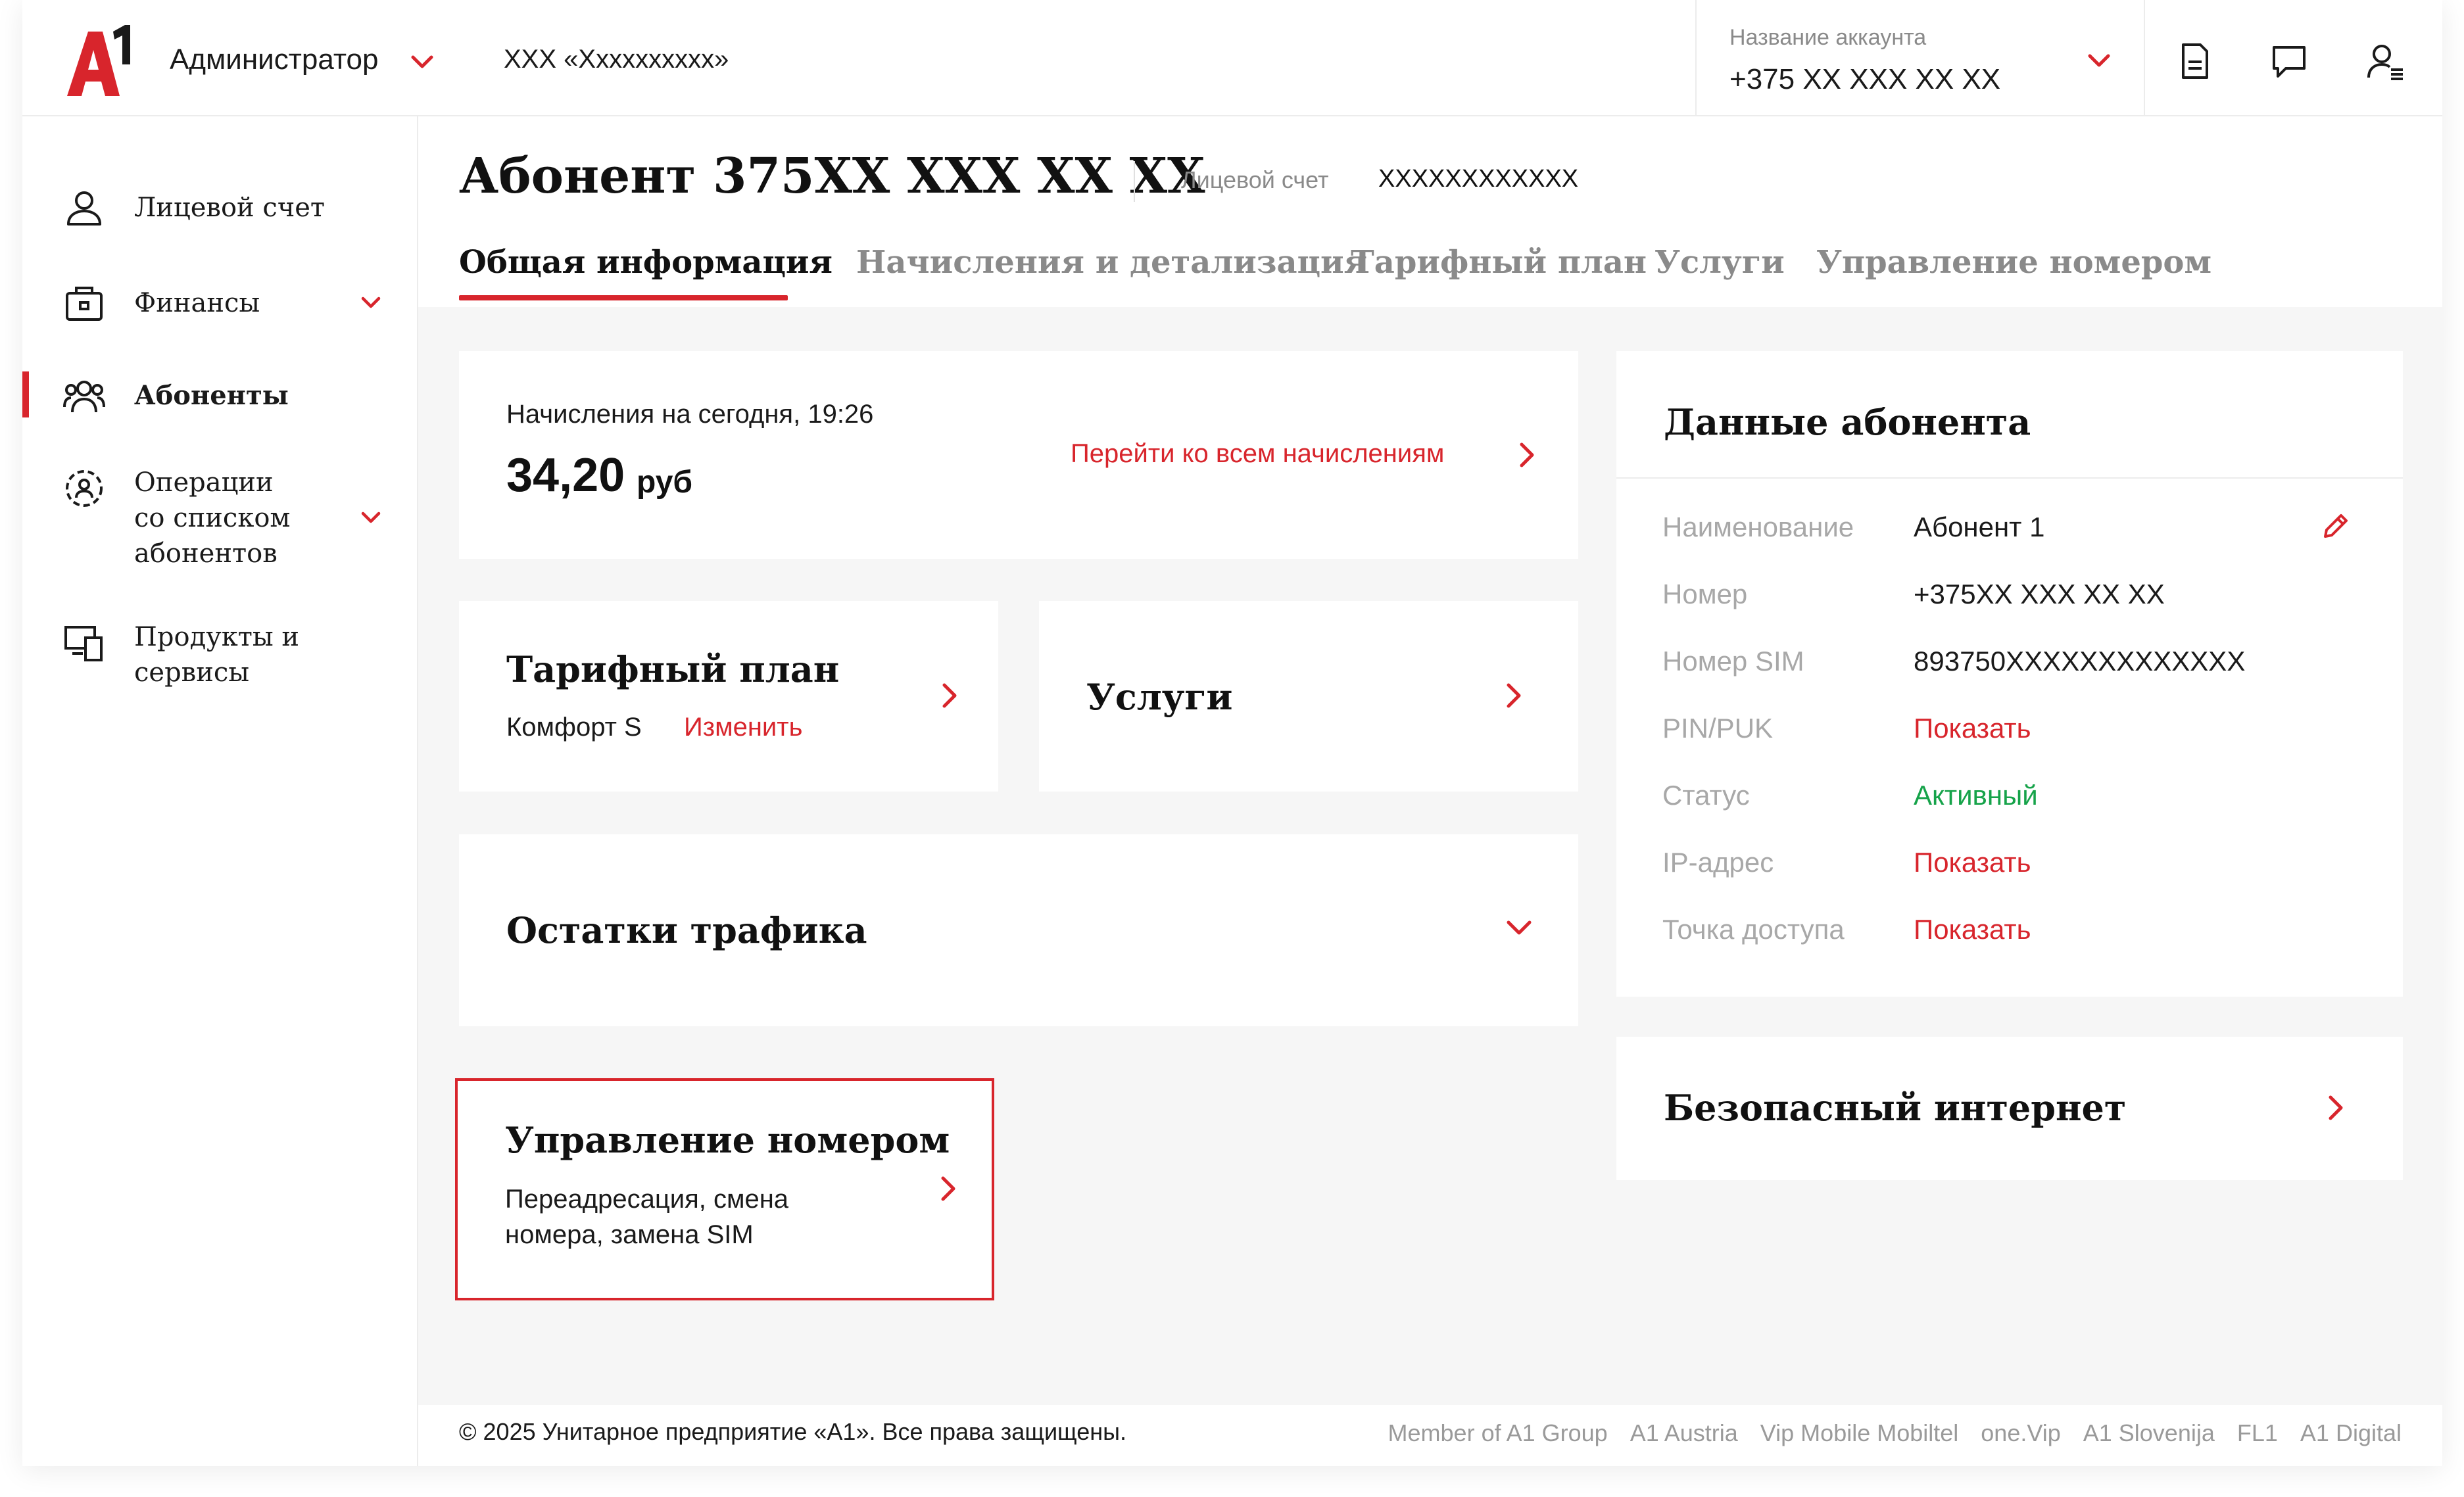 The image size is (2464, 1497). I want to click on sidebar-item-label: Операции со списком абонентов, so click(212, 518).